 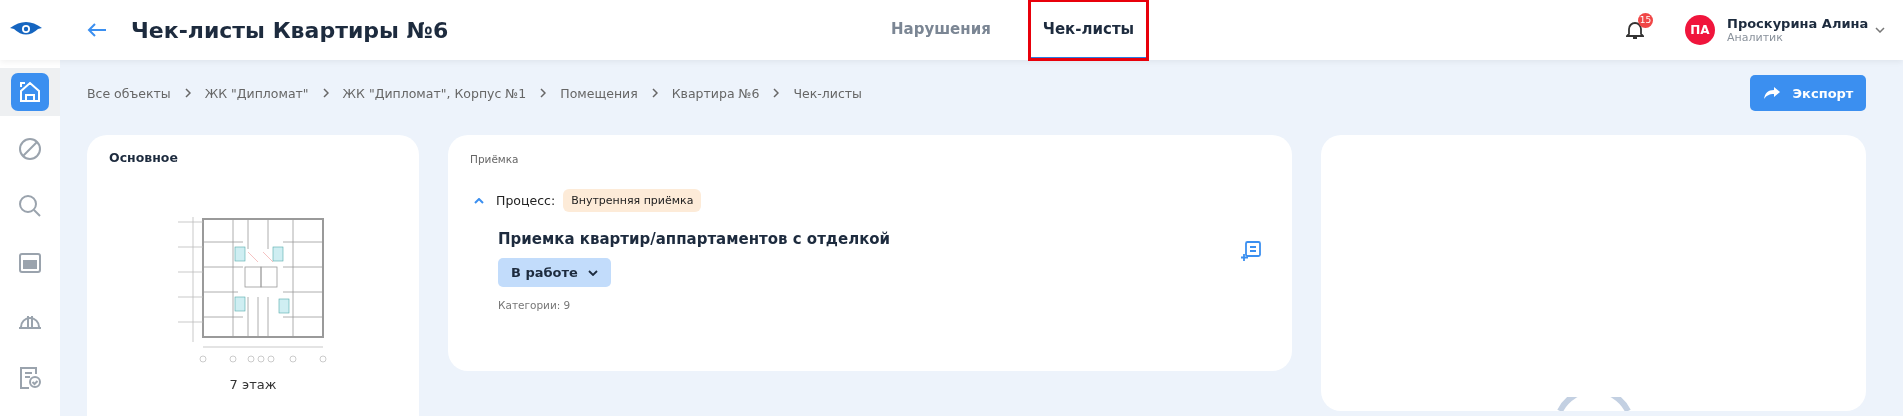 I want to click on export-button: Экспорт, so click(x=1808, y=93).